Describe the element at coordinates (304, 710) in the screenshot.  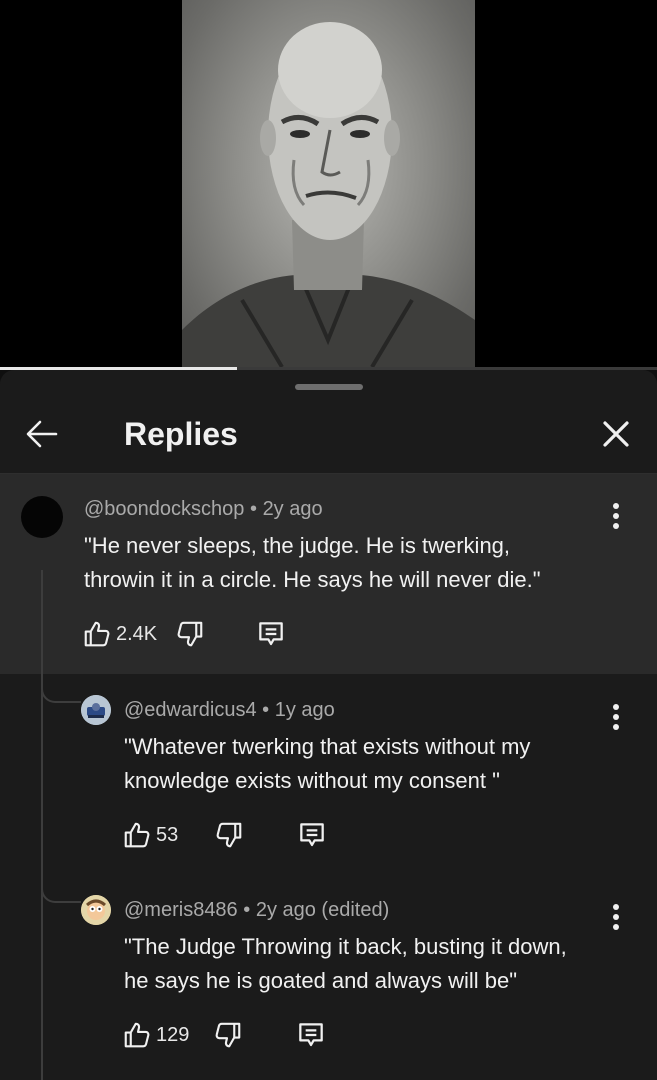
I see `comment-age: 1y ago` at that location.